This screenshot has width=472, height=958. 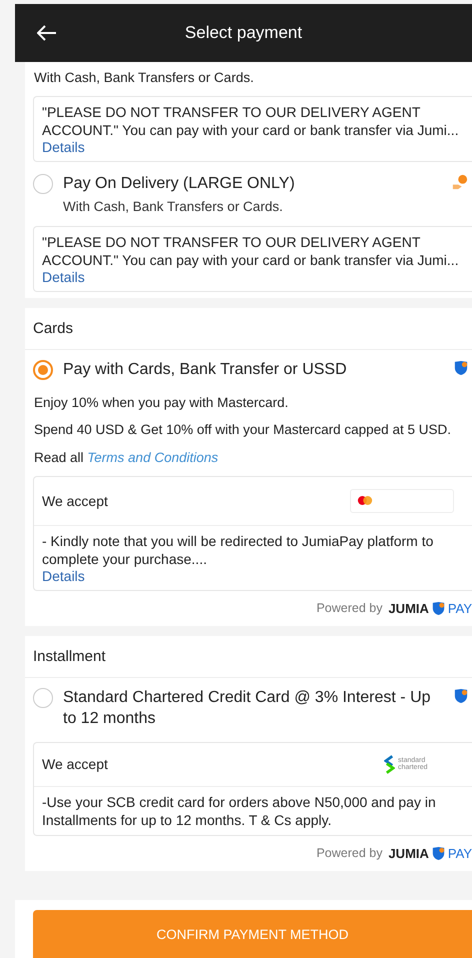 What do you see at coordinates (144, 78) in the screenshot?
I see `description-text: With Cash, Bank Transfers or Cards.` at bounding box center [144, 78].